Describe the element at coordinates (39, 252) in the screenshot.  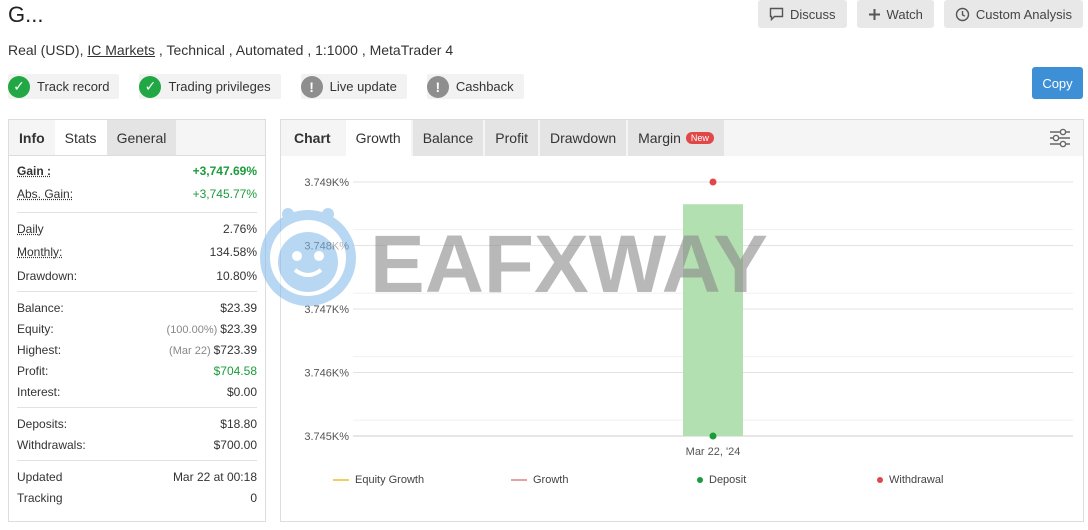
I see `stat-label: Monthly:` at that location.